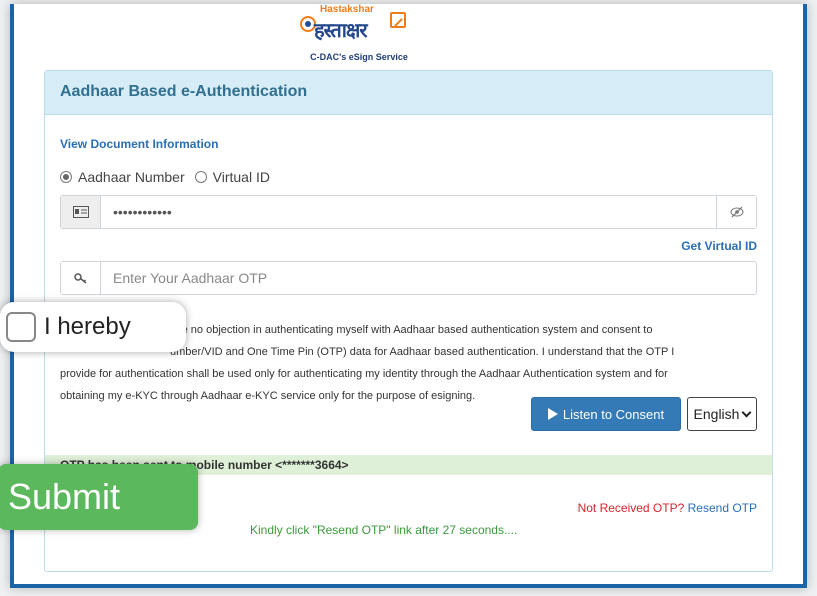 The width and height of the screenshot is (817, 596). I want to click on language-select: English, so click(722, 414).